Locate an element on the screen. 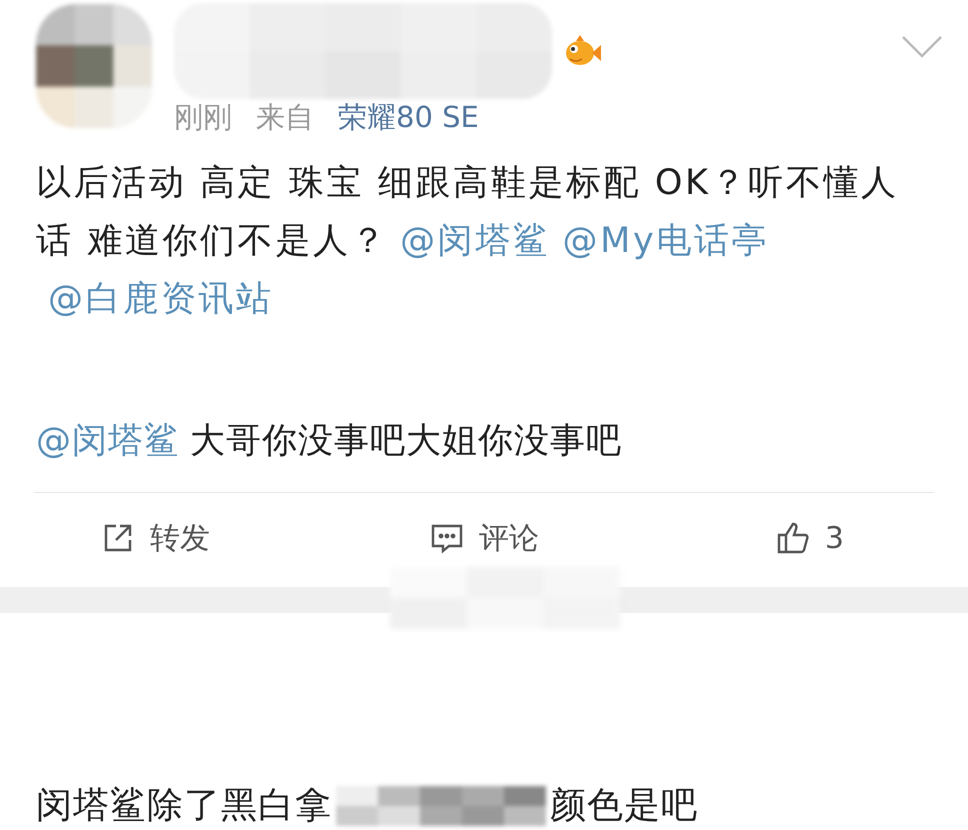 The image size is (968, 830). repost-button: 转发 is located at coordinates (161, 538).